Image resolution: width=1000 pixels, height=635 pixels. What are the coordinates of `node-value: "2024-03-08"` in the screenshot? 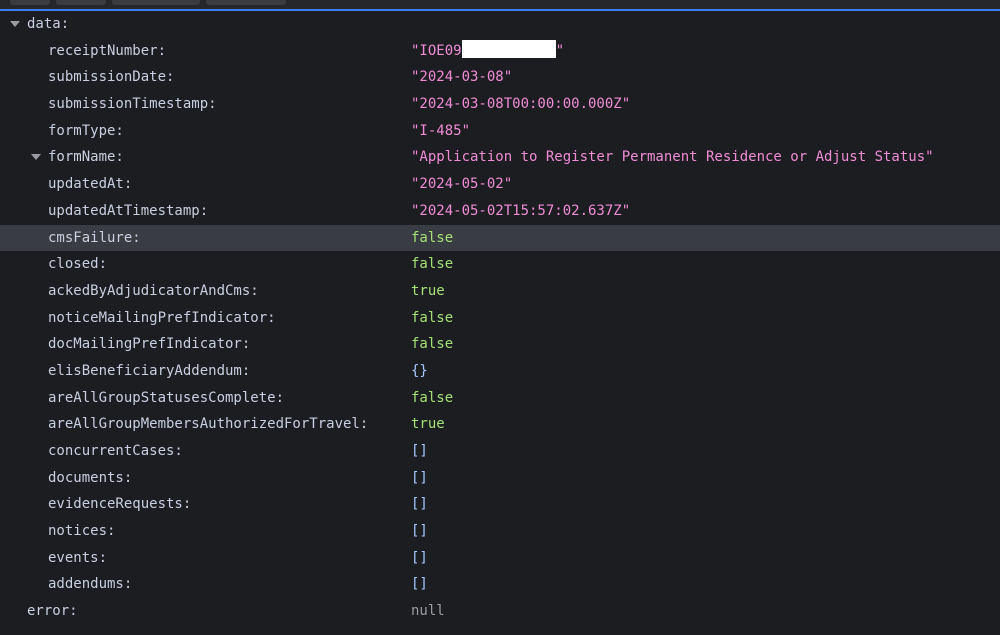 It's located at (462, 77).